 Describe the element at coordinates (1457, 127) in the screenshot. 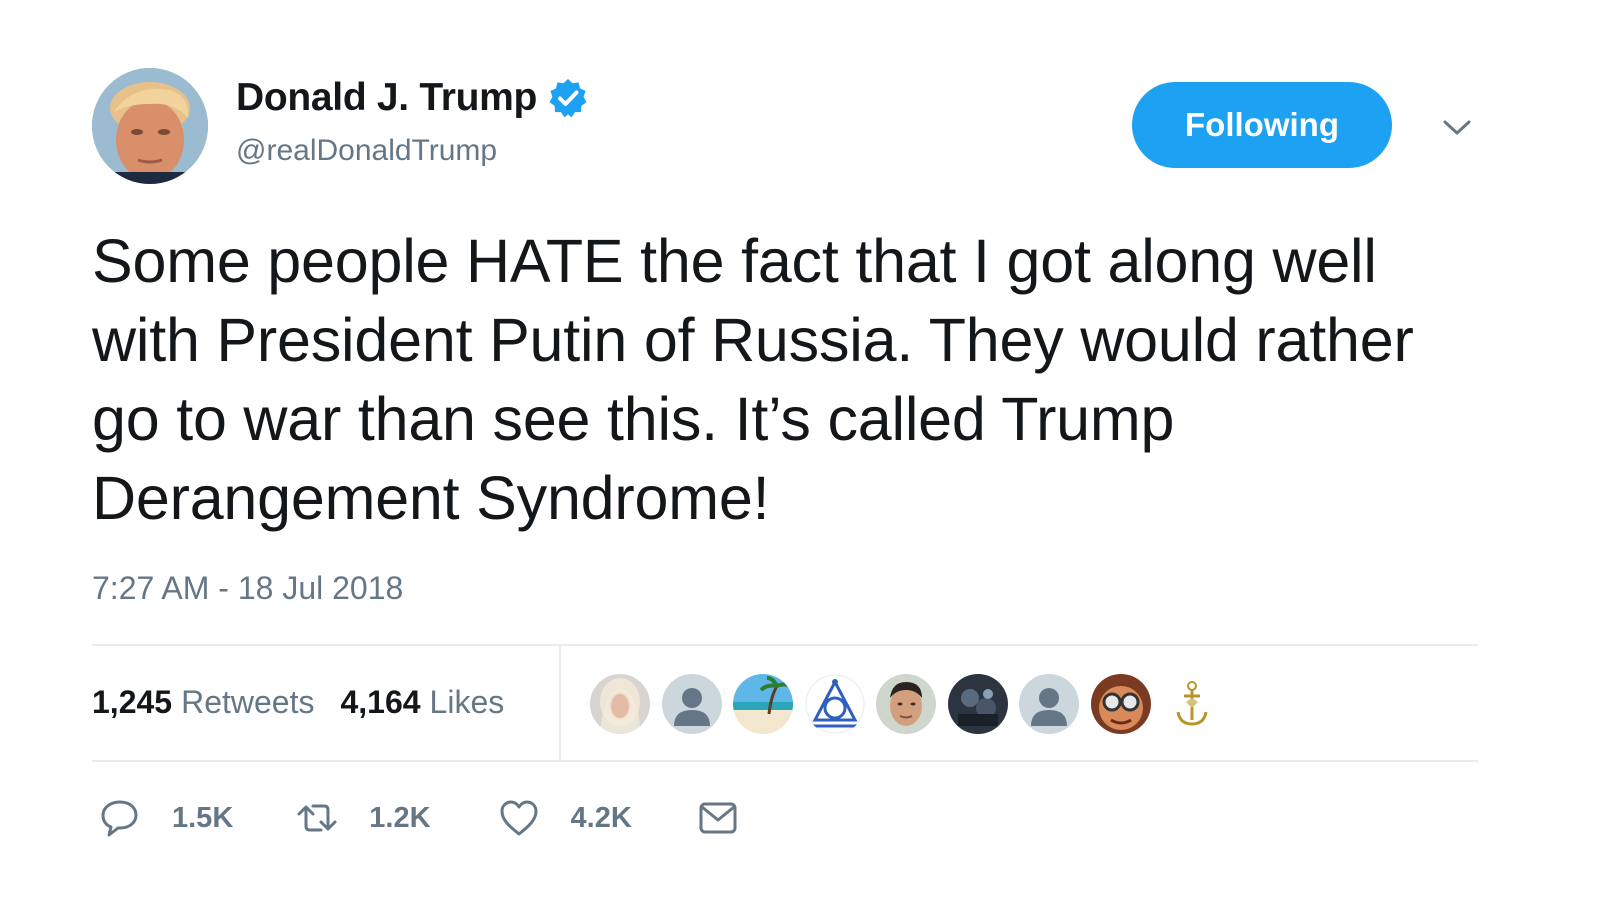

I see `chevron-down-icon` at that location.